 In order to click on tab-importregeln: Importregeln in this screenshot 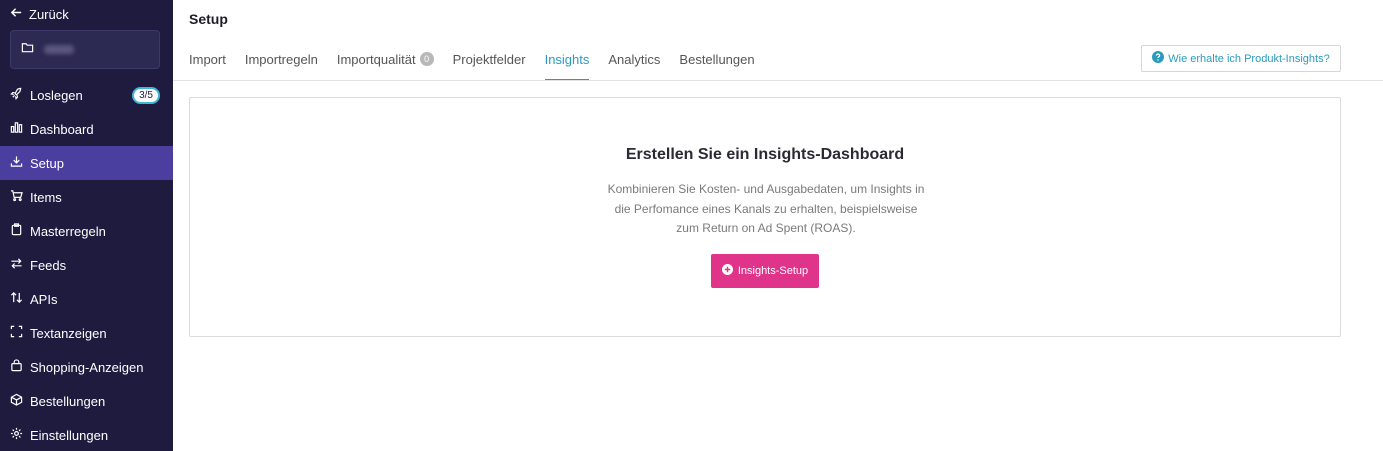, I will do `click(281, 62)`.